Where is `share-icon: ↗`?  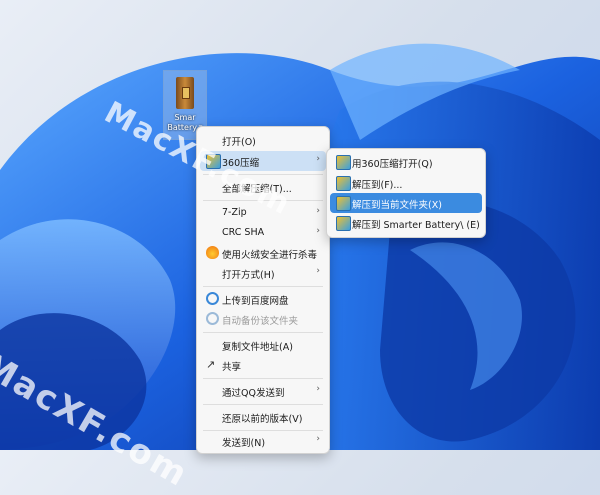
share-icon: ↗ is located at coordinates (211, 364).